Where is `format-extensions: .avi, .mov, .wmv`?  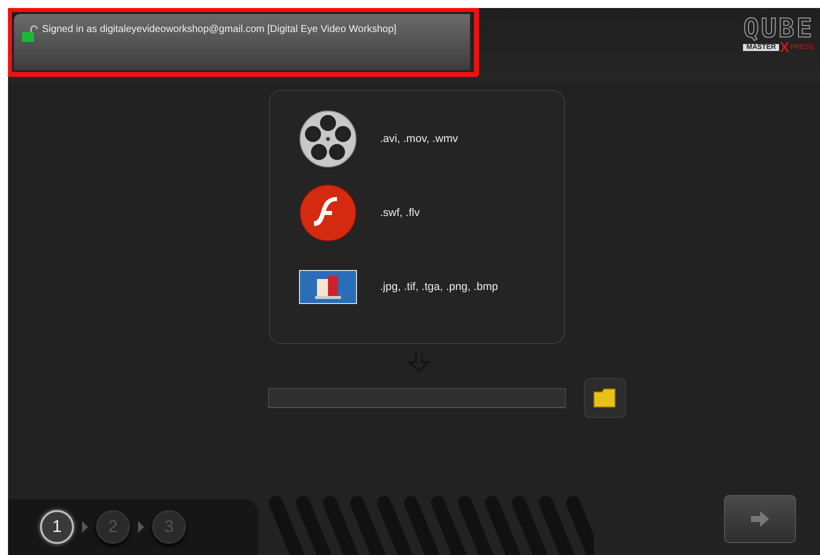 format-extensions: .avi, .mov, .wmv is located at coordinates (419, 139).